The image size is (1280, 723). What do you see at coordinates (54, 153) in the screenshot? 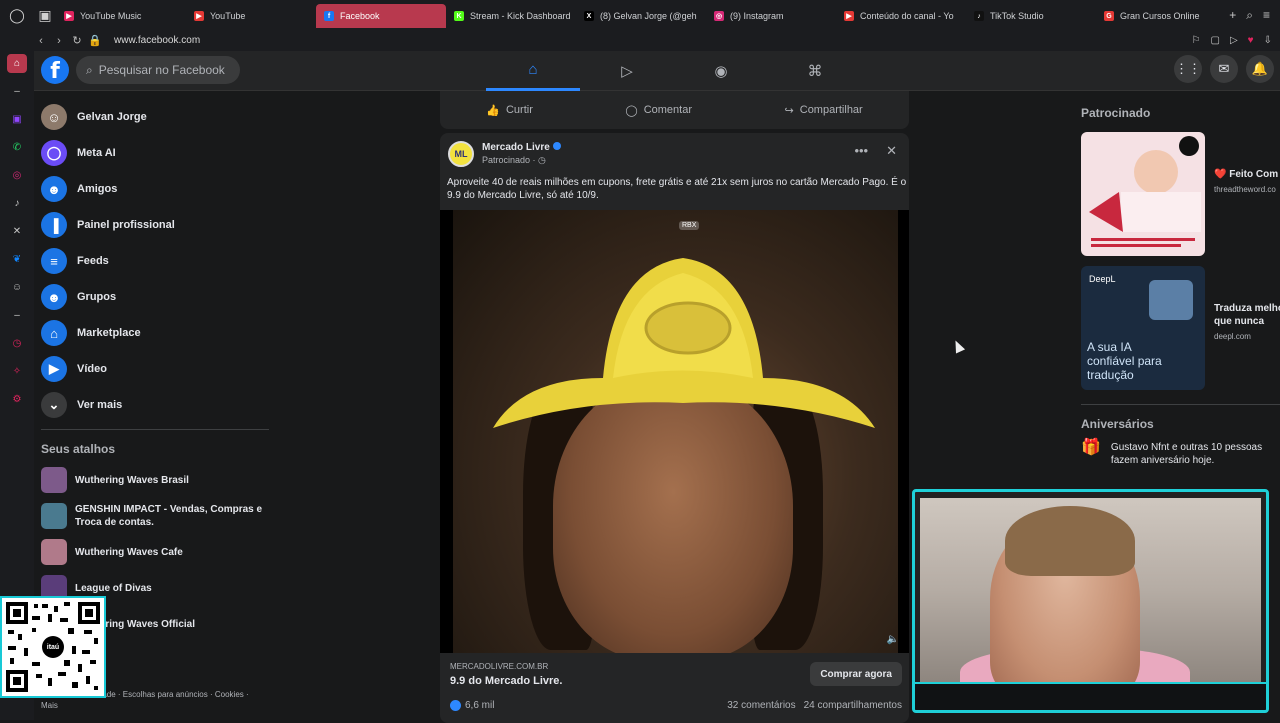
I see `meta-ai-icon: ◯` at bounding box center [54, 153].